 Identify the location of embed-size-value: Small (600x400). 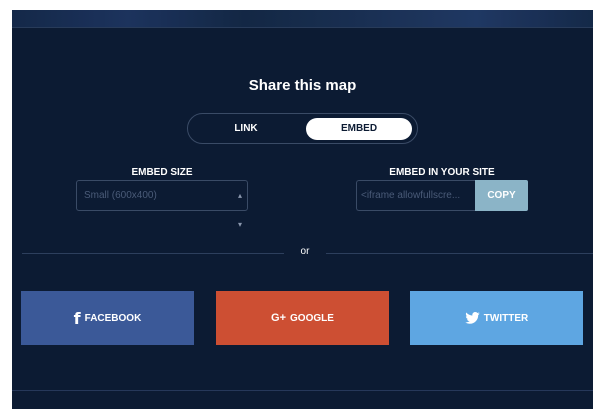
(120, 195).